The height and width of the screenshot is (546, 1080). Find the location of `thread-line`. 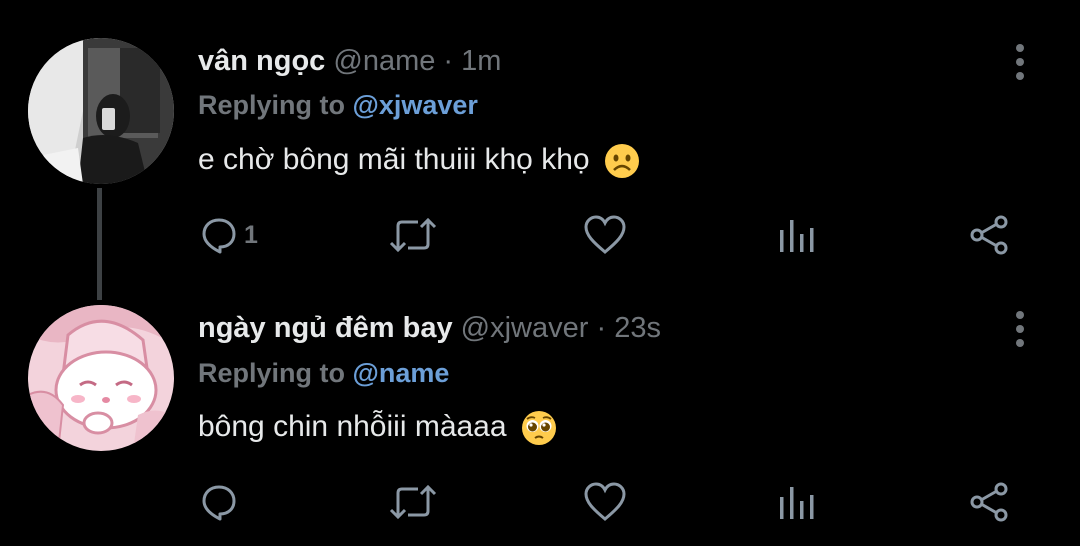

thread-line is located at coordinates (99, 244).